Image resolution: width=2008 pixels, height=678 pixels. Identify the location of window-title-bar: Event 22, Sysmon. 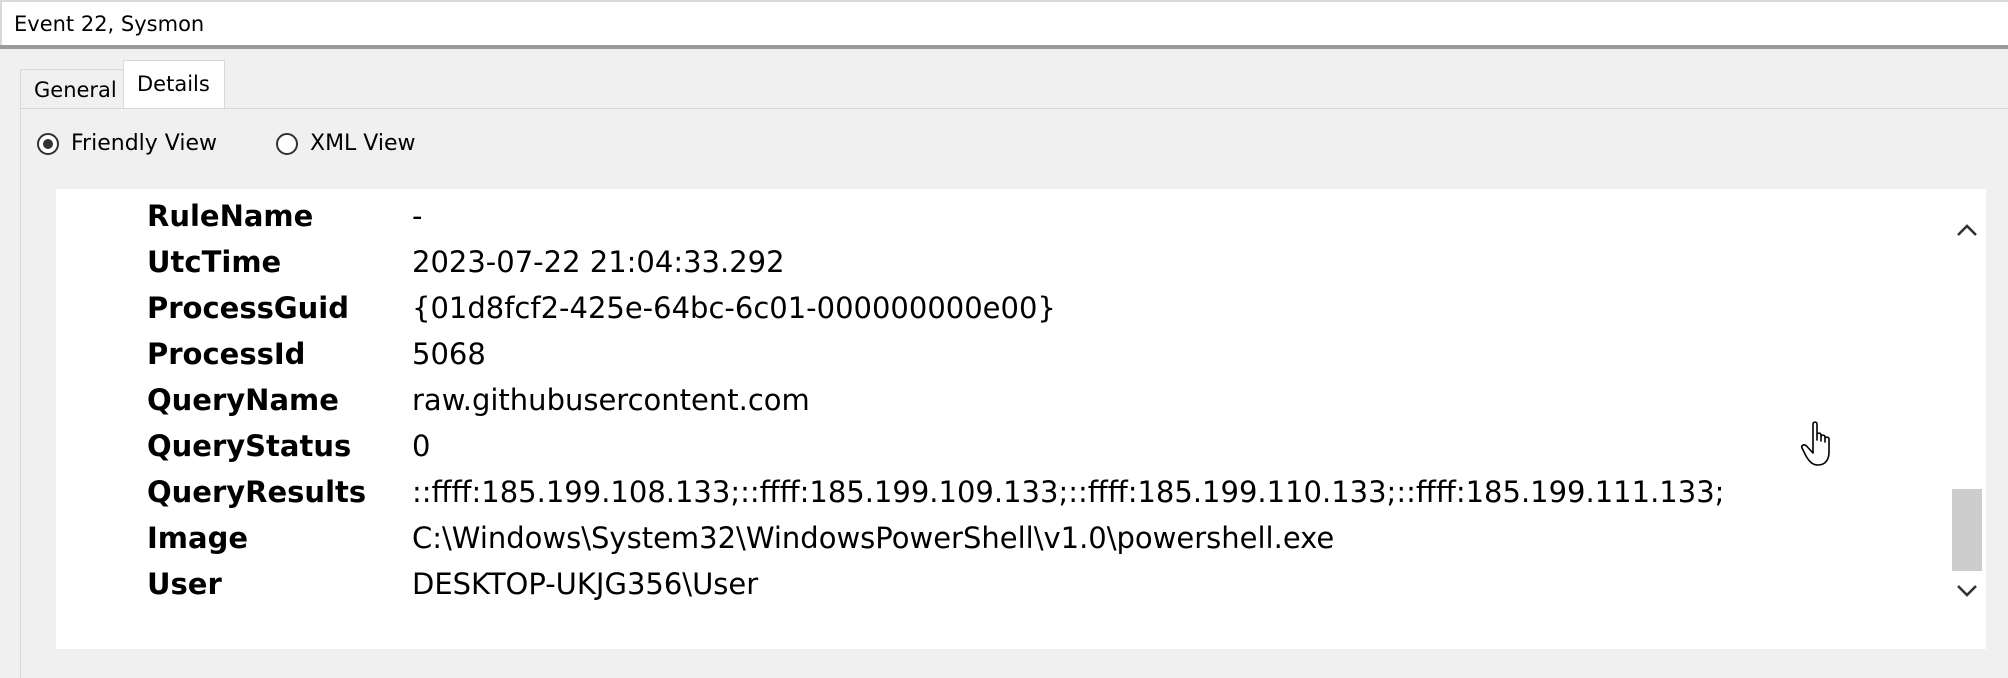
(1004, 23).